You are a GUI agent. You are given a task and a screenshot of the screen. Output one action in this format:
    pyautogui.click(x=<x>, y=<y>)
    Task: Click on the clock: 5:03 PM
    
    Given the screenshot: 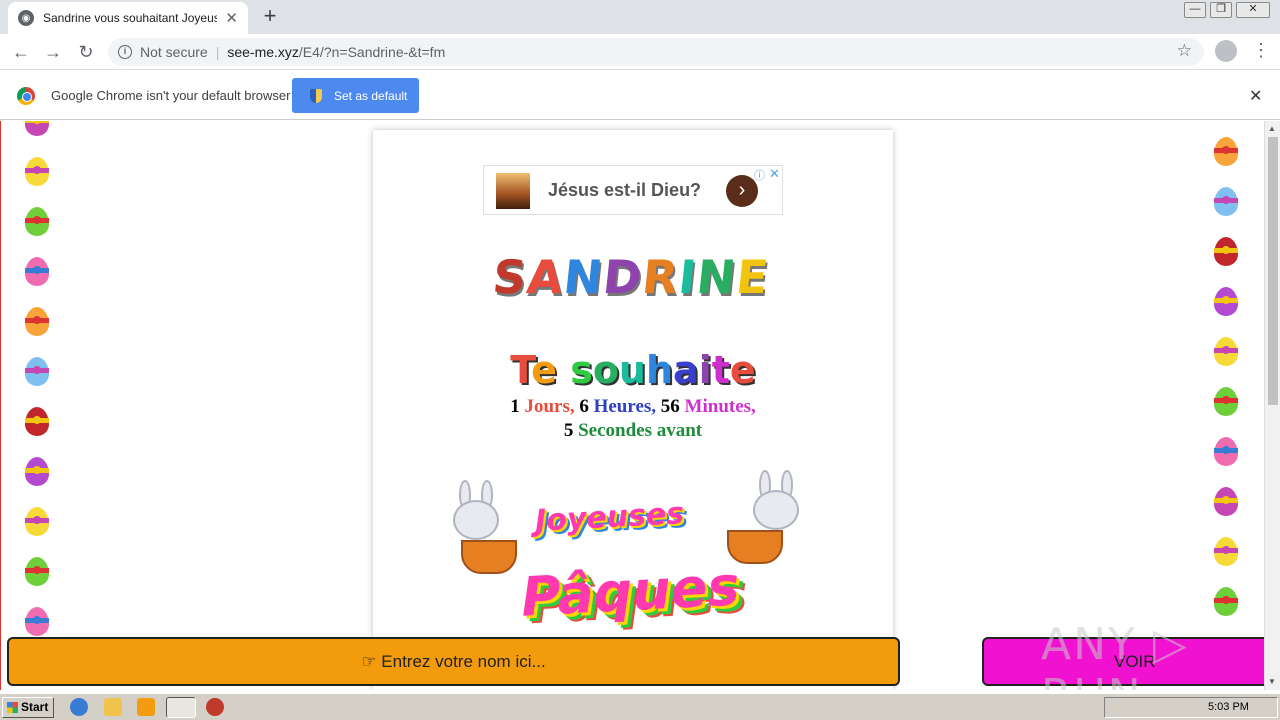 What is the action you would take?
    pyautogui.click(x=1228, y=707)
    